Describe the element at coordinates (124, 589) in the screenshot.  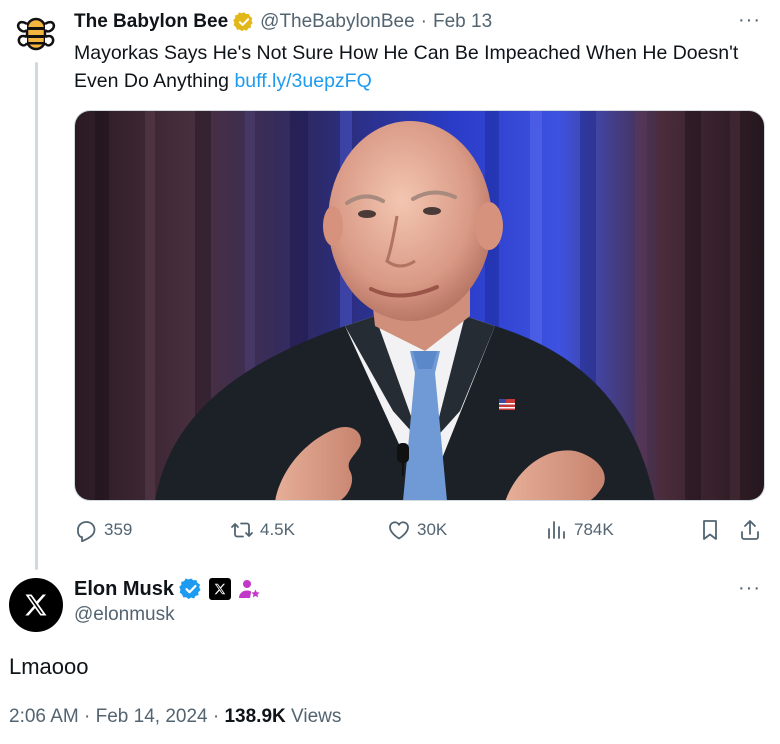
I see `reply-author-name: Elon Musk` at that location.